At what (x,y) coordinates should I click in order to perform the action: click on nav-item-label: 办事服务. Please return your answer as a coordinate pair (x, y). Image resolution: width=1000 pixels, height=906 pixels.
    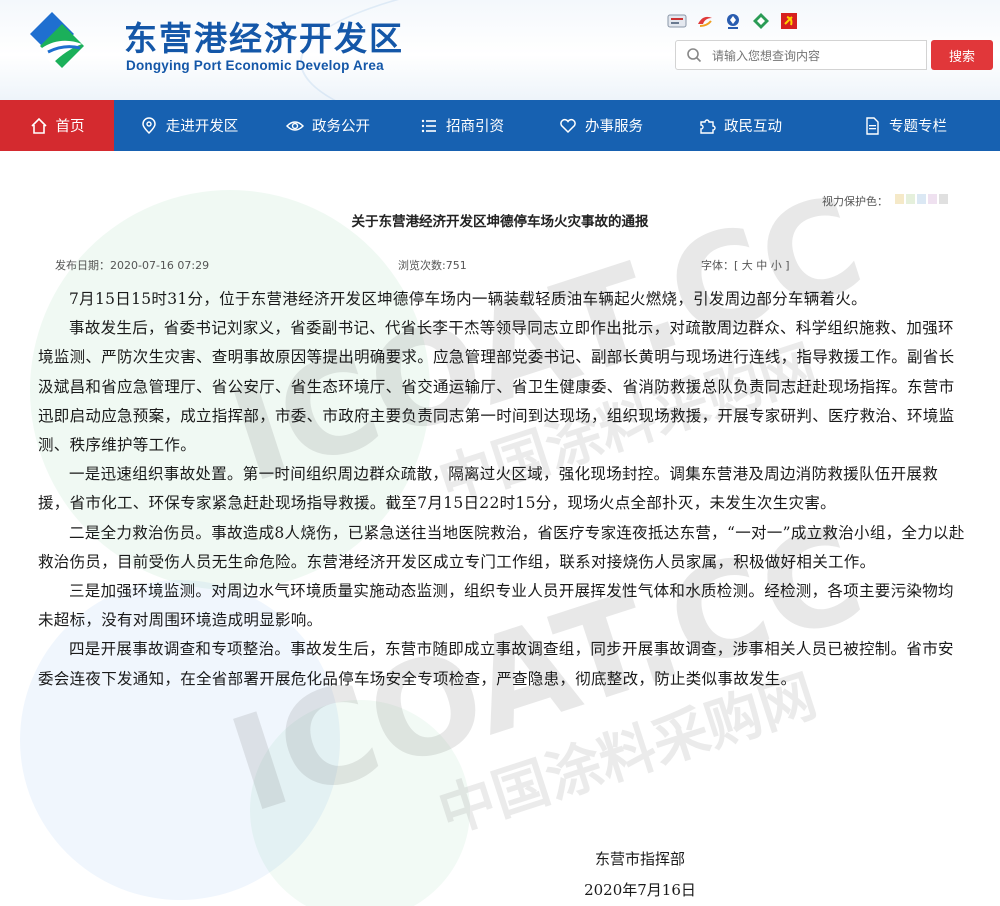
    Looking at the image, I should click on (614, 127).